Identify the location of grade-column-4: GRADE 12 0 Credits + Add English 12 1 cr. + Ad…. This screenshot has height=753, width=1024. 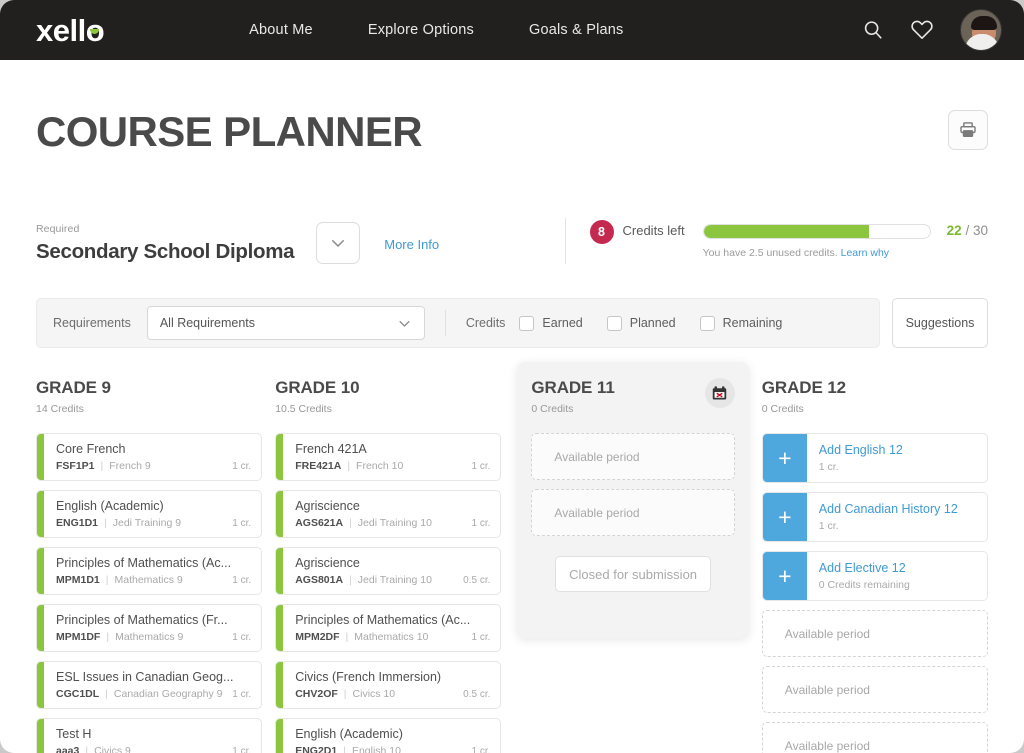
(874, 565).